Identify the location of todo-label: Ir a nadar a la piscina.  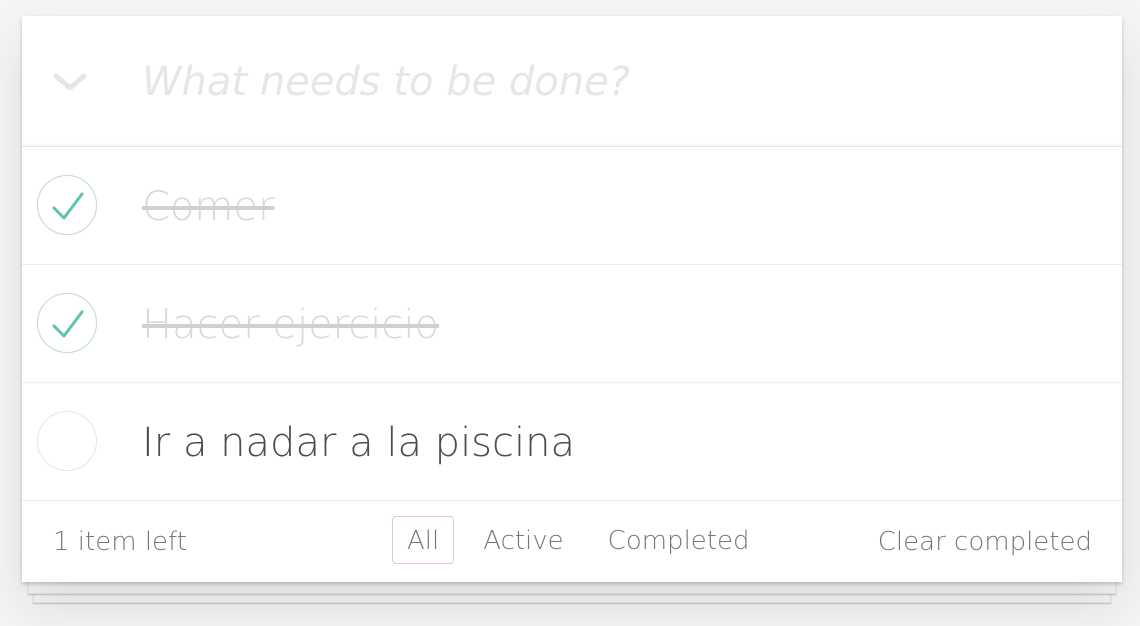
(358, 443).